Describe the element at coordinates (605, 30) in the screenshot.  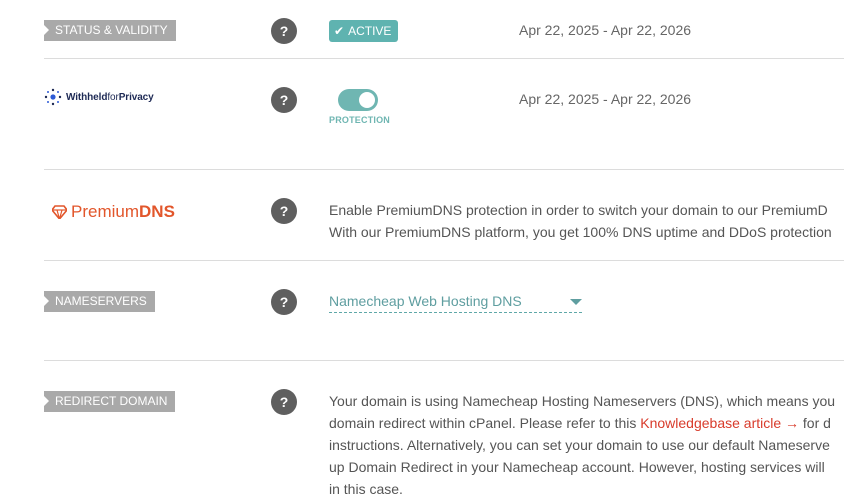
I see `status-dates: Apr 22, 2025 - Apr 22, 2026` at that location.